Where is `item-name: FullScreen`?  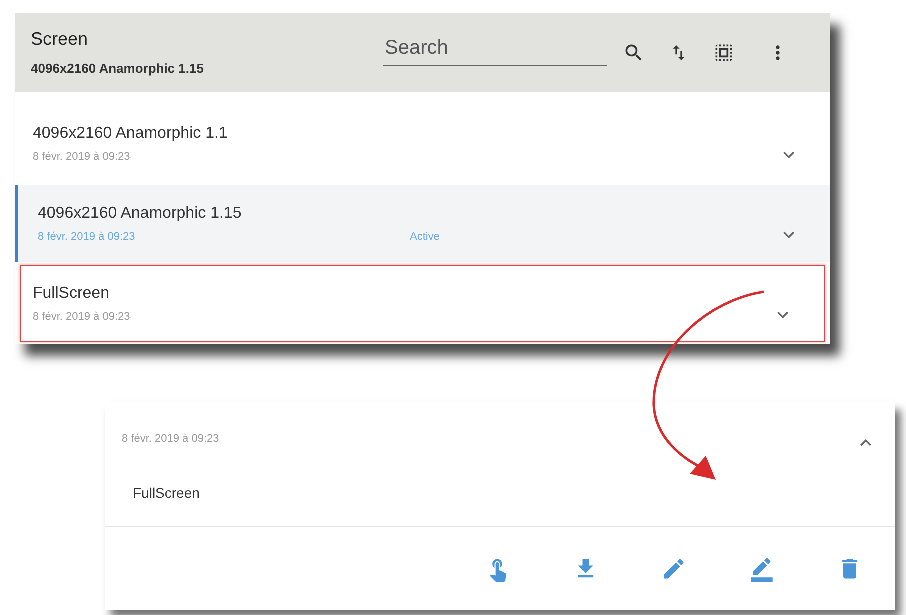
item-name: FullScreen is located at coordinates (71, 294).